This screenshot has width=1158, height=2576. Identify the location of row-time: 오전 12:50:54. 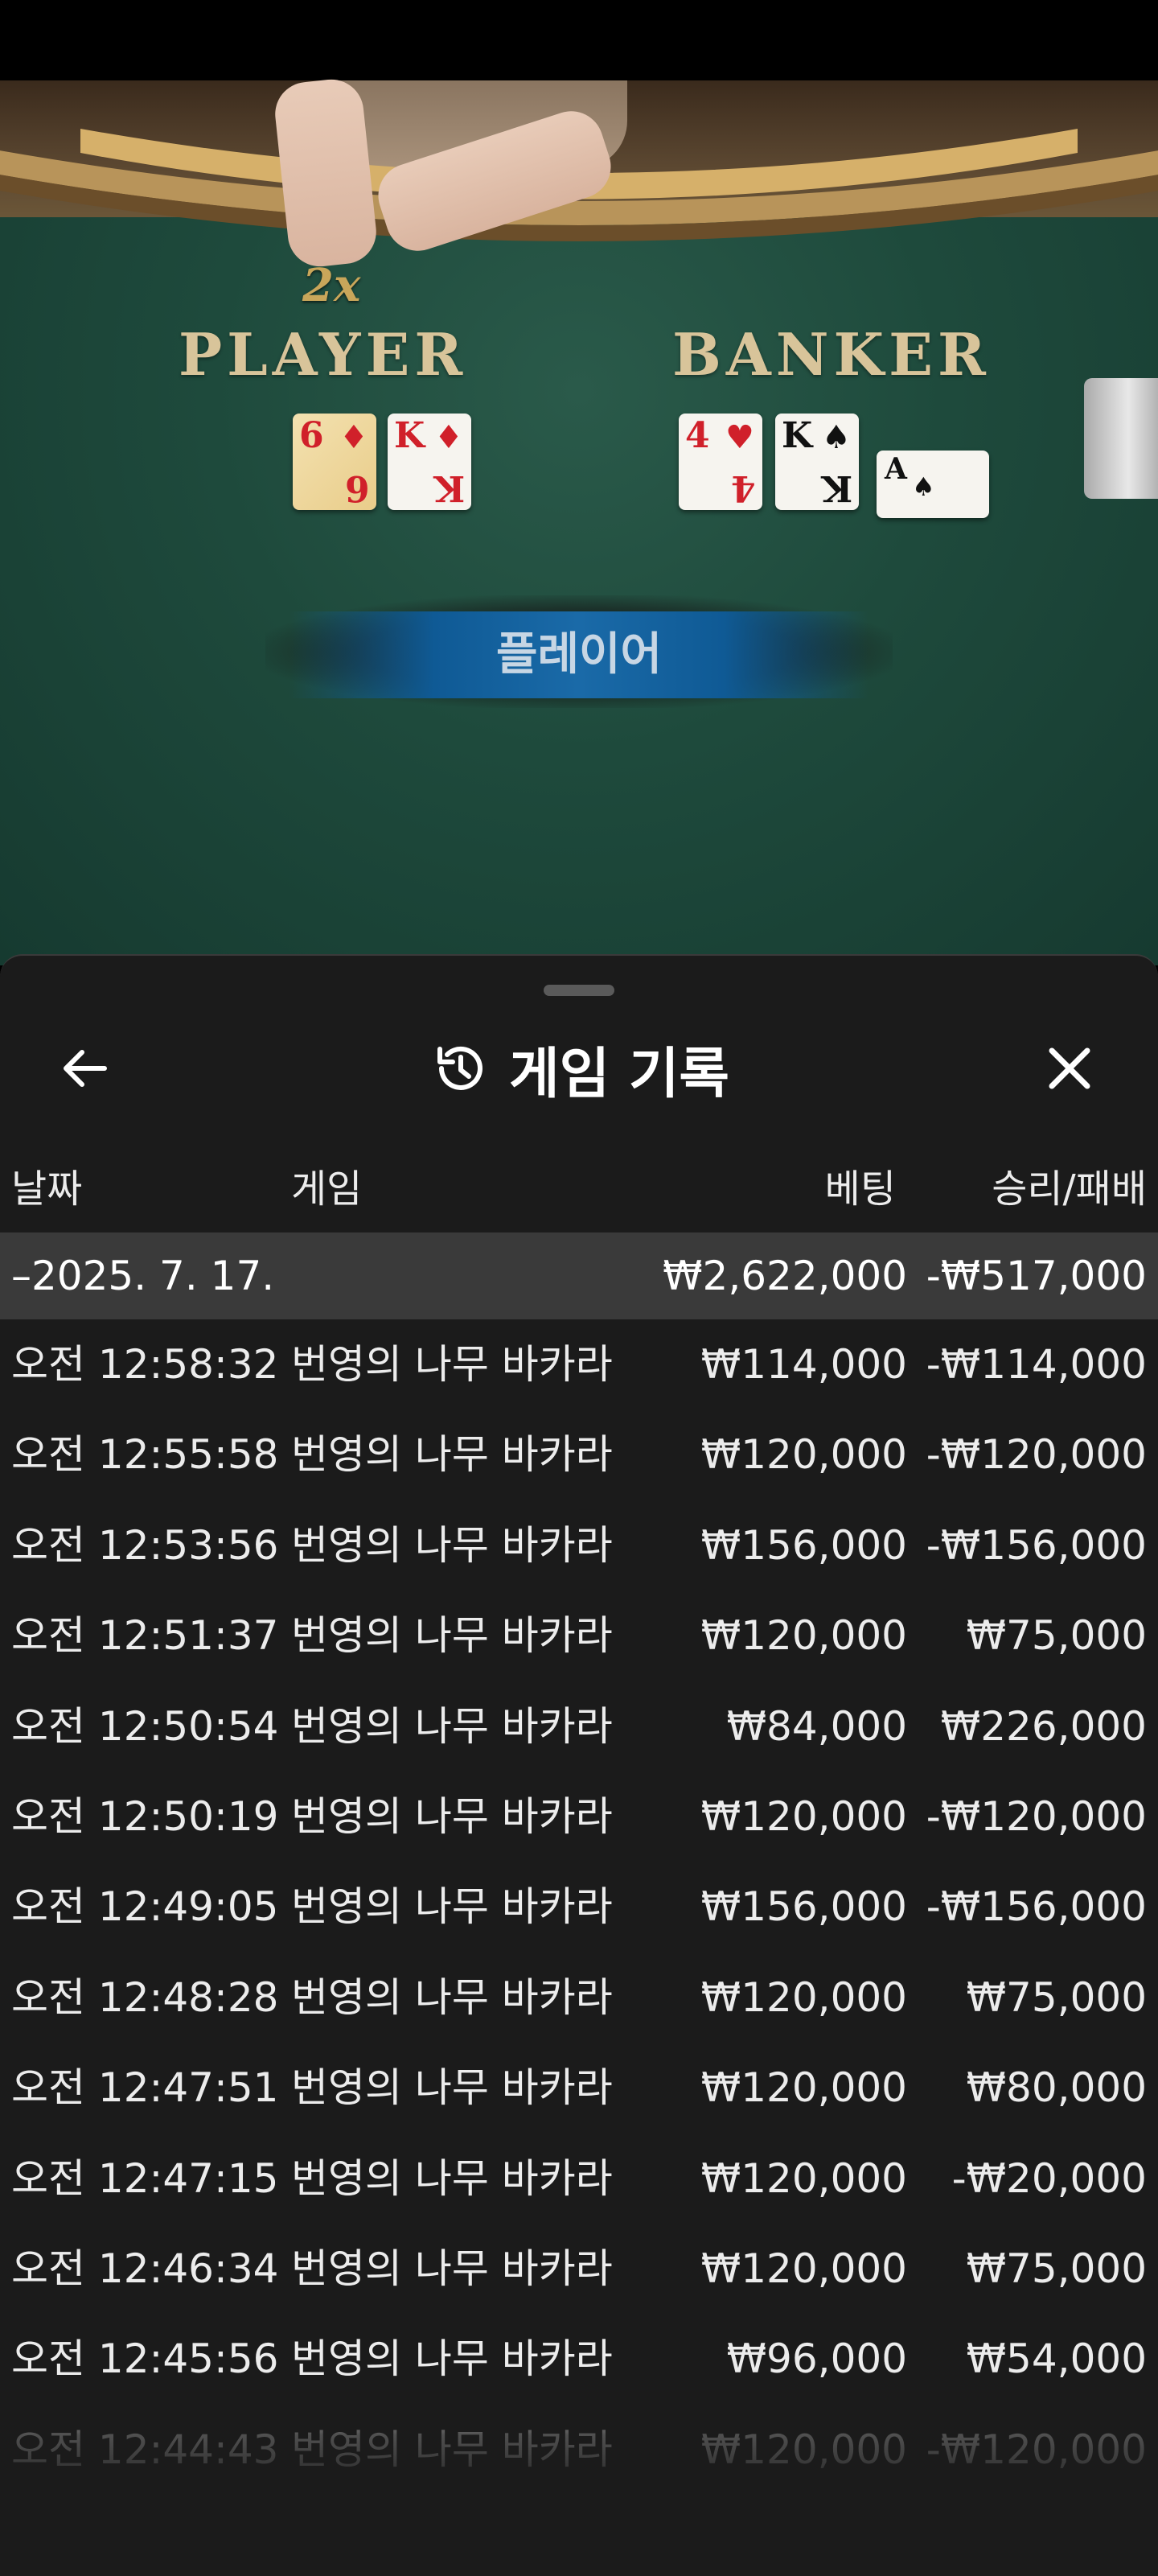
(145, 1726).